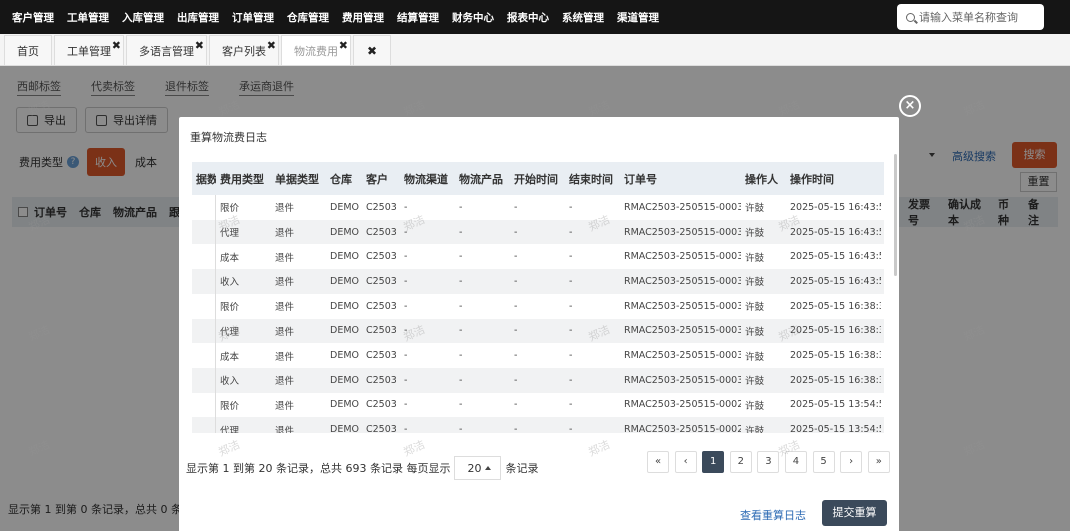 This screenshot has width=1070, height=531. Describe the element at coordinates (363, 17) in the screenshot. I see `nav-item: 费用管理` at that location.